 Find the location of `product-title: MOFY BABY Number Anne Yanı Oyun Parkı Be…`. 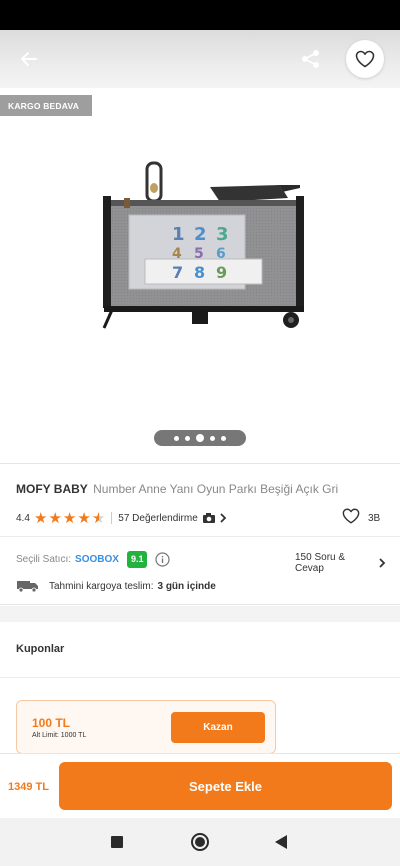

product-title: MOFY BABY Number Anne Yanı Oyun Parkı Be… is located at coordinates (201, 489).